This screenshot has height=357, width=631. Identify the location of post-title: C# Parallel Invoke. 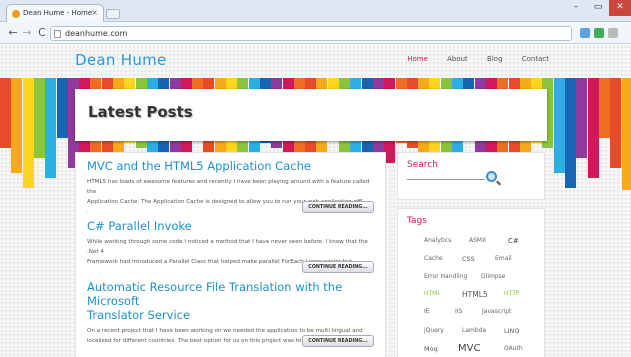
(232, 226).